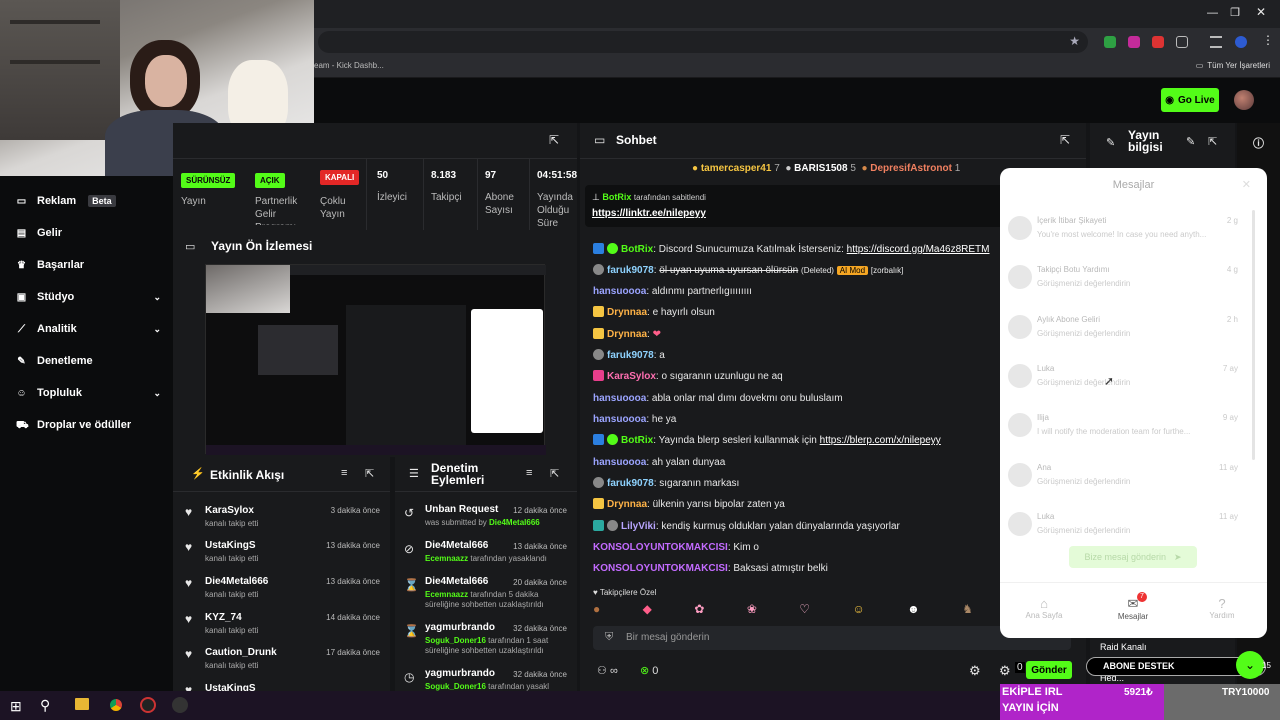 Image resolution: width=1280 pixels, height=720 pixels. What do you see at coordinates (1123, 481) in the screenshot?
I see `list-item: Ana 11 ay Görüşmenizi değerlendirin` at bounding box center [1123, 481].